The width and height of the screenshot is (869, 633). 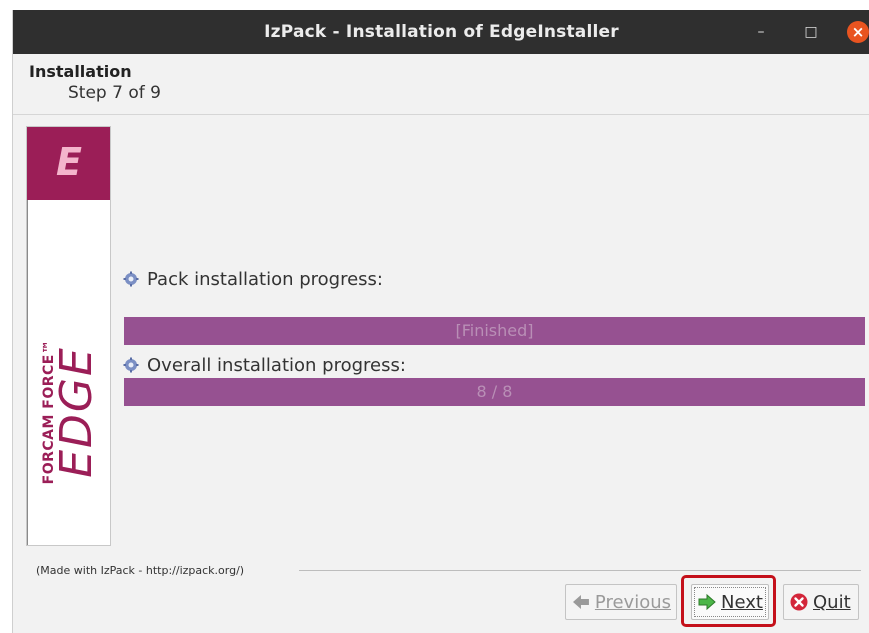 I want to click on quit-button-label: Quit, so click(x=832, y=602).